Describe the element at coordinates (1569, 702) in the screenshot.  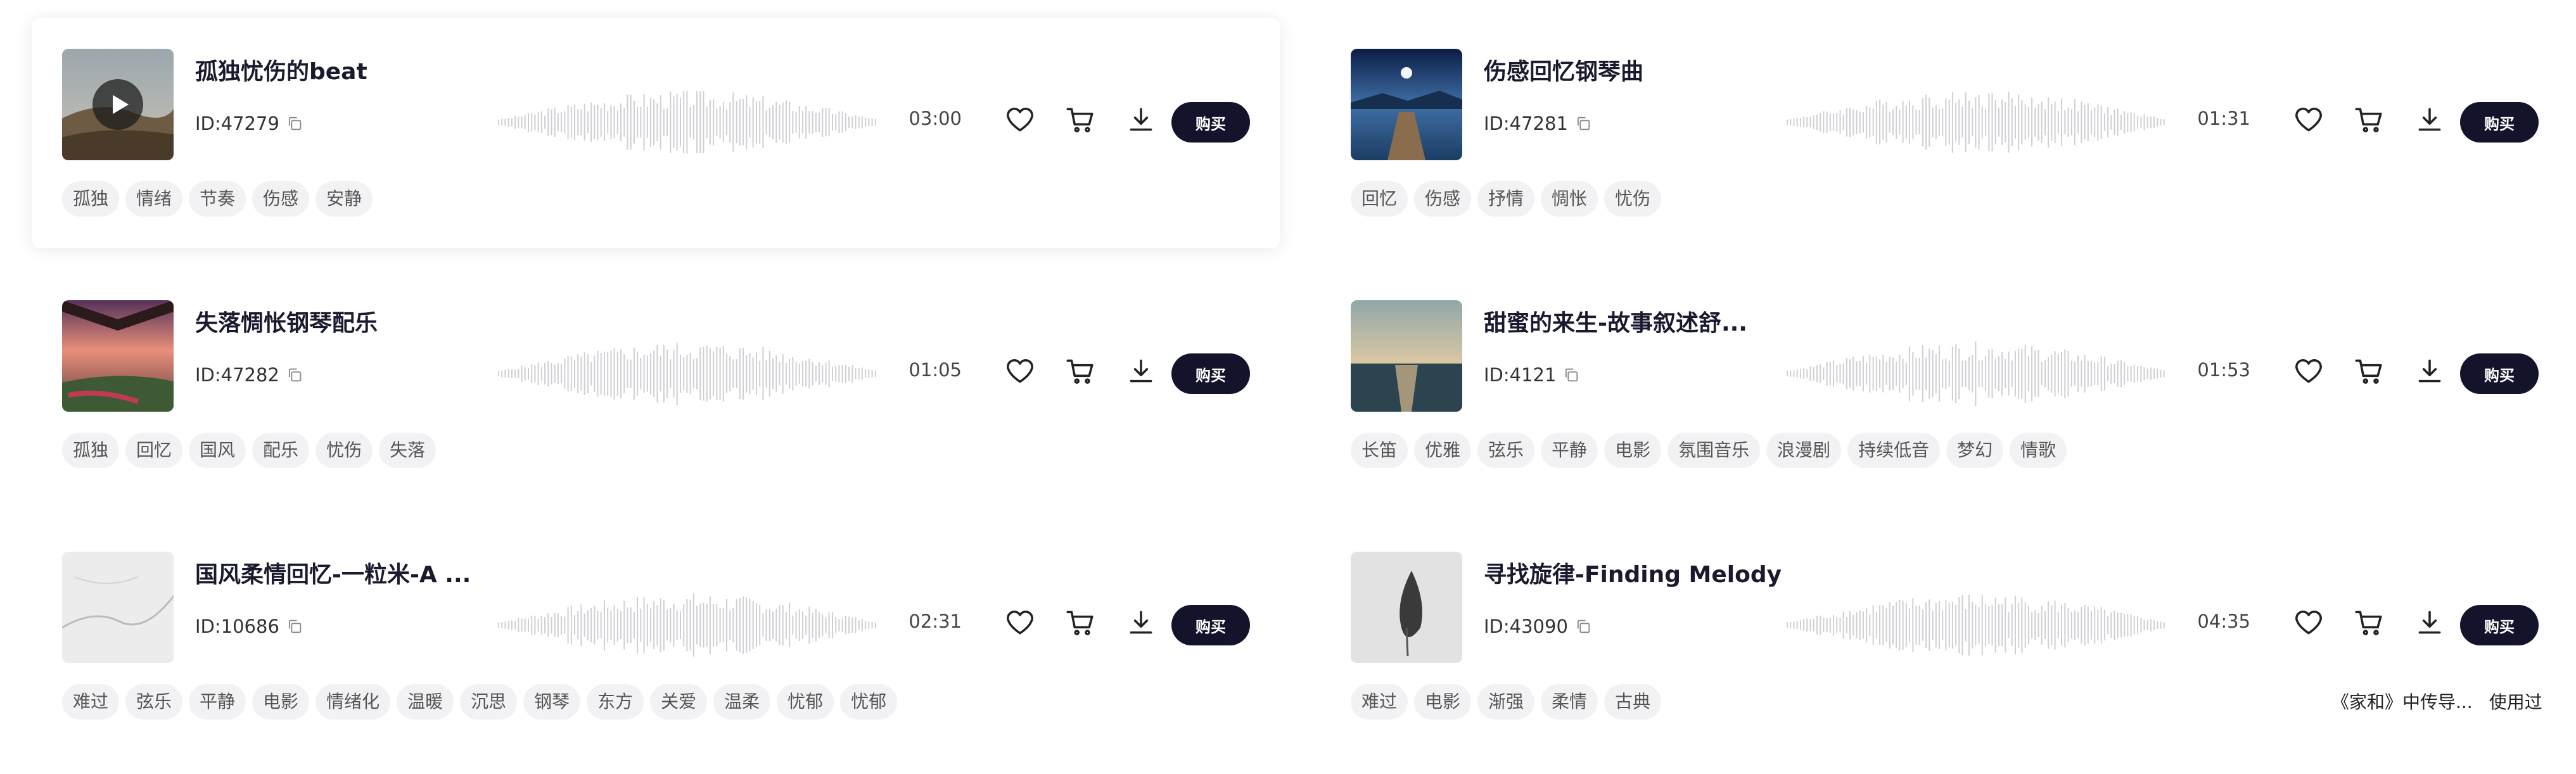
I see `tag: 柔情` at that location.